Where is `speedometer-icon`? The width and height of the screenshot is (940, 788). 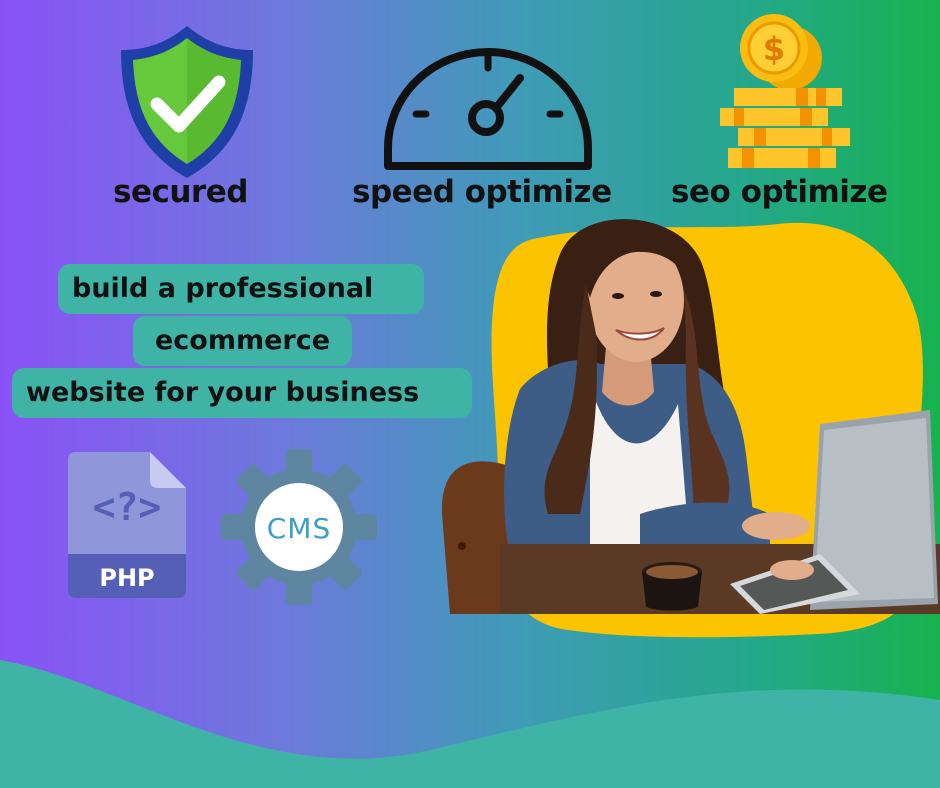
speedometer-icon is located at coordinates (488, 109).